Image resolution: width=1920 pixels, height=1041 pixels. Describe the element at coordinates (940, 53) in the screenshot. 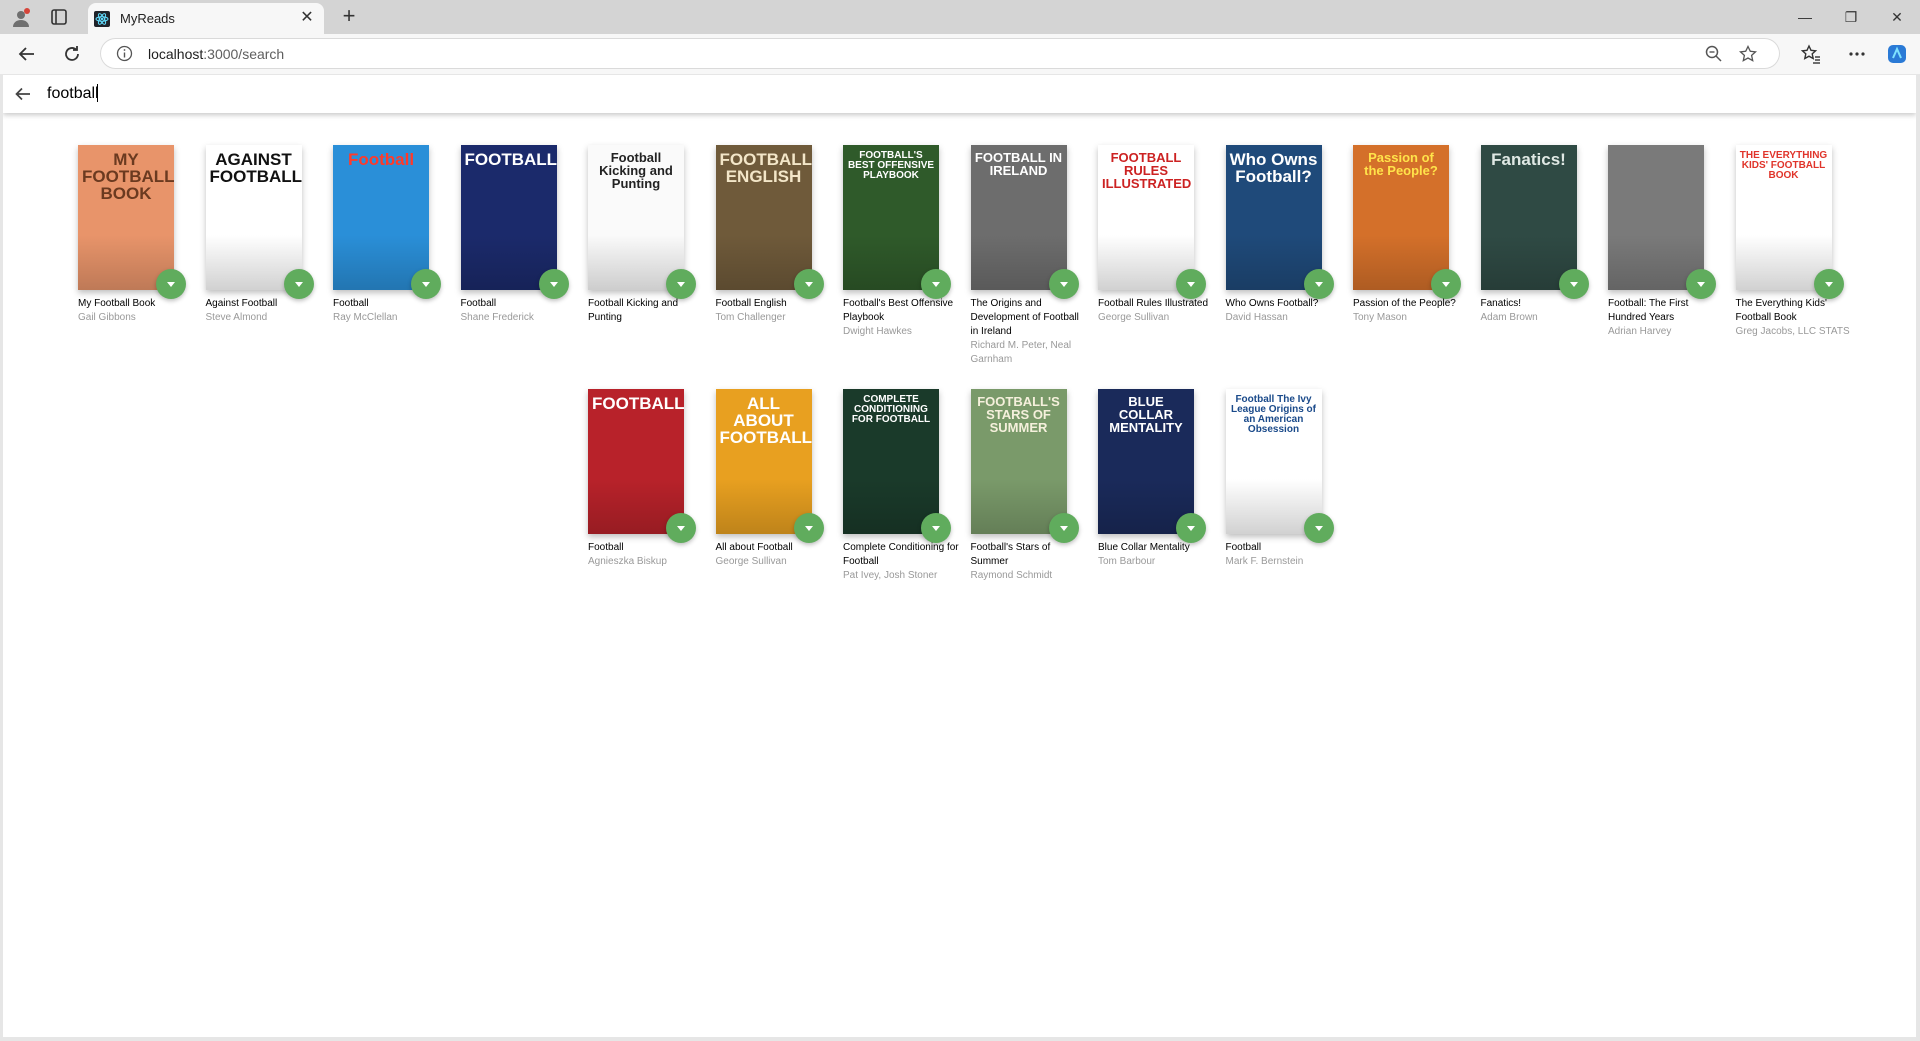

I see `address-bar: localhost:3000/search` at that location.